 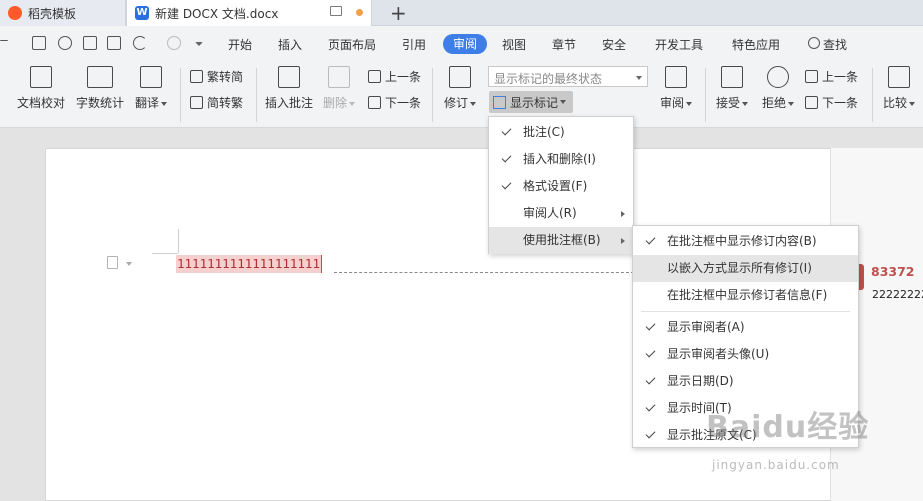 I want to click on doc-check-button: 文档校对, so click(x=41, y=88).